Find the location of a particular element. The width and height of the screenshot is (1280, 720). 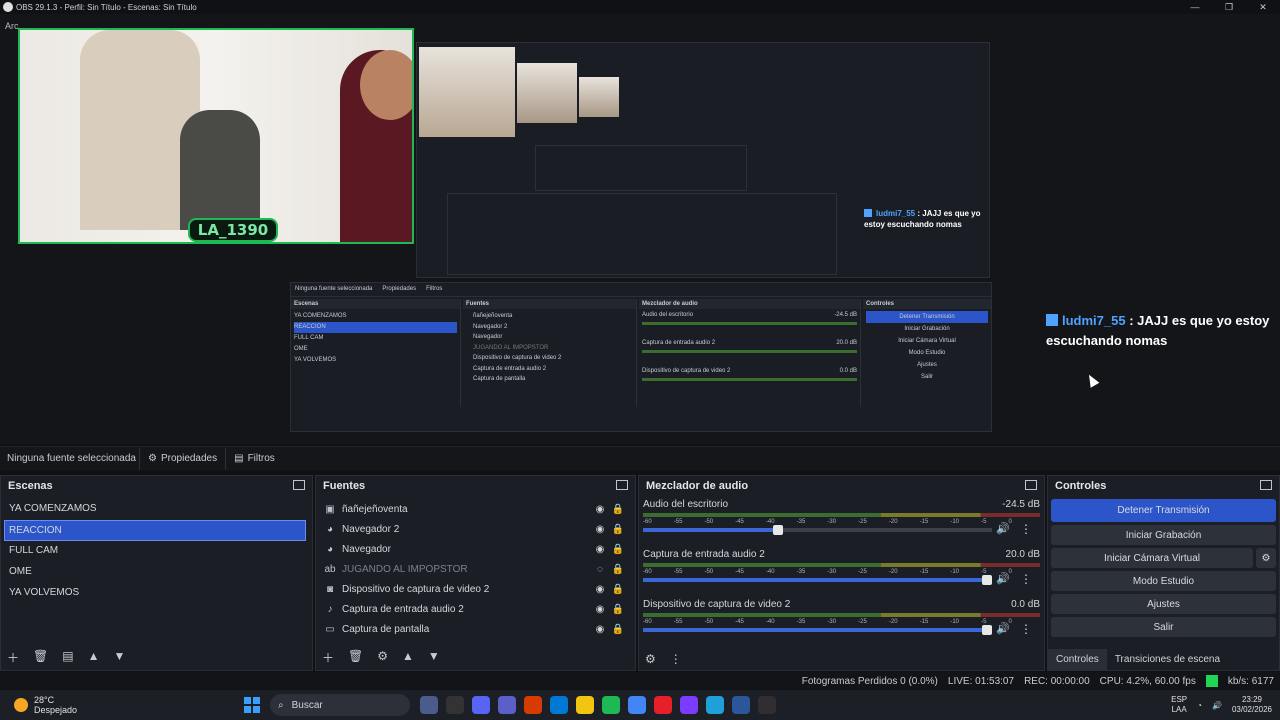

properties-button: ⚙ Propiedades is located at coordinates (182, 458).